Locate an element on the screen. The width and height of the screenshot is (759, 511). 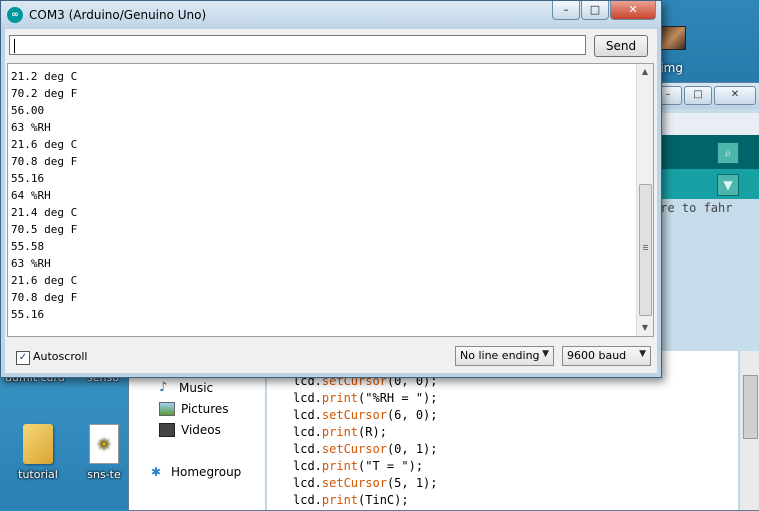
code-line: lcd.setCursor(6, 0); is located at coordinates (365, 415).